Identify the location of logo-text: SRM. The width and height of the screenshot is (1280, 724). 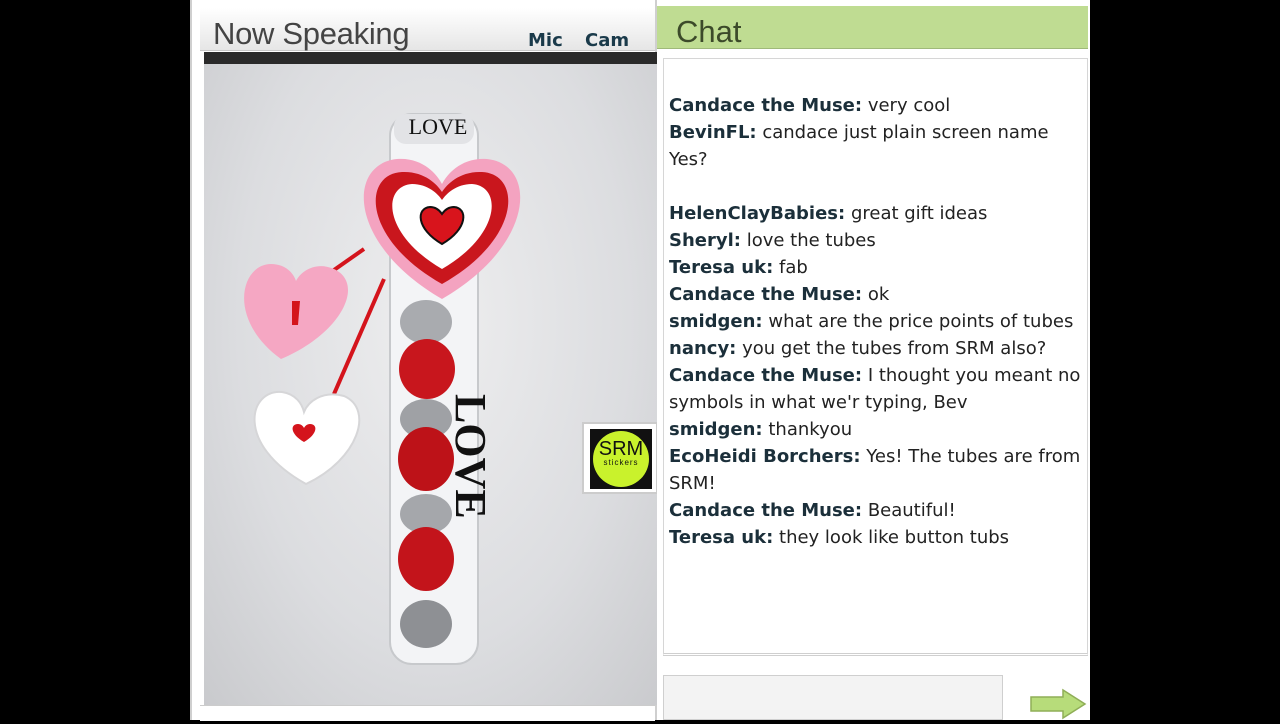
(621, 449).